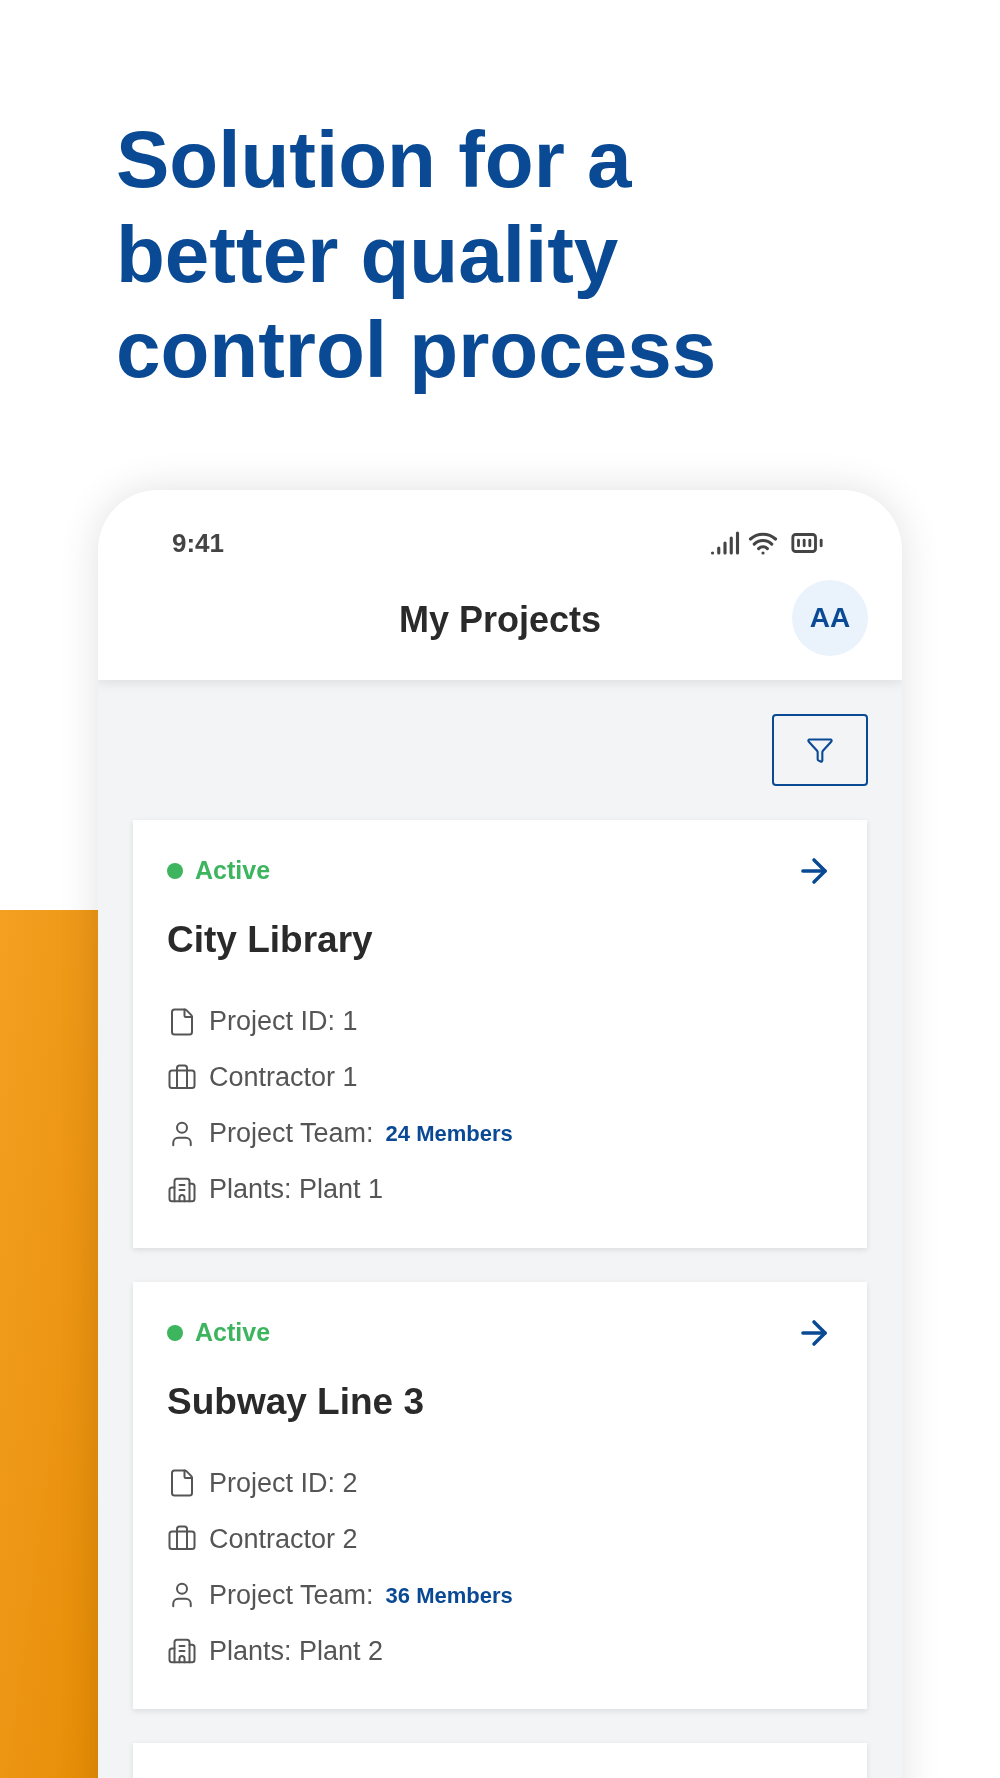 The width and height of the screenshot is (1000, 1778). What do you see at coordinates (296, 1190) in the screenshot?
I see `plants: Plants: Plant 1` at bounding box center [296, 1190].